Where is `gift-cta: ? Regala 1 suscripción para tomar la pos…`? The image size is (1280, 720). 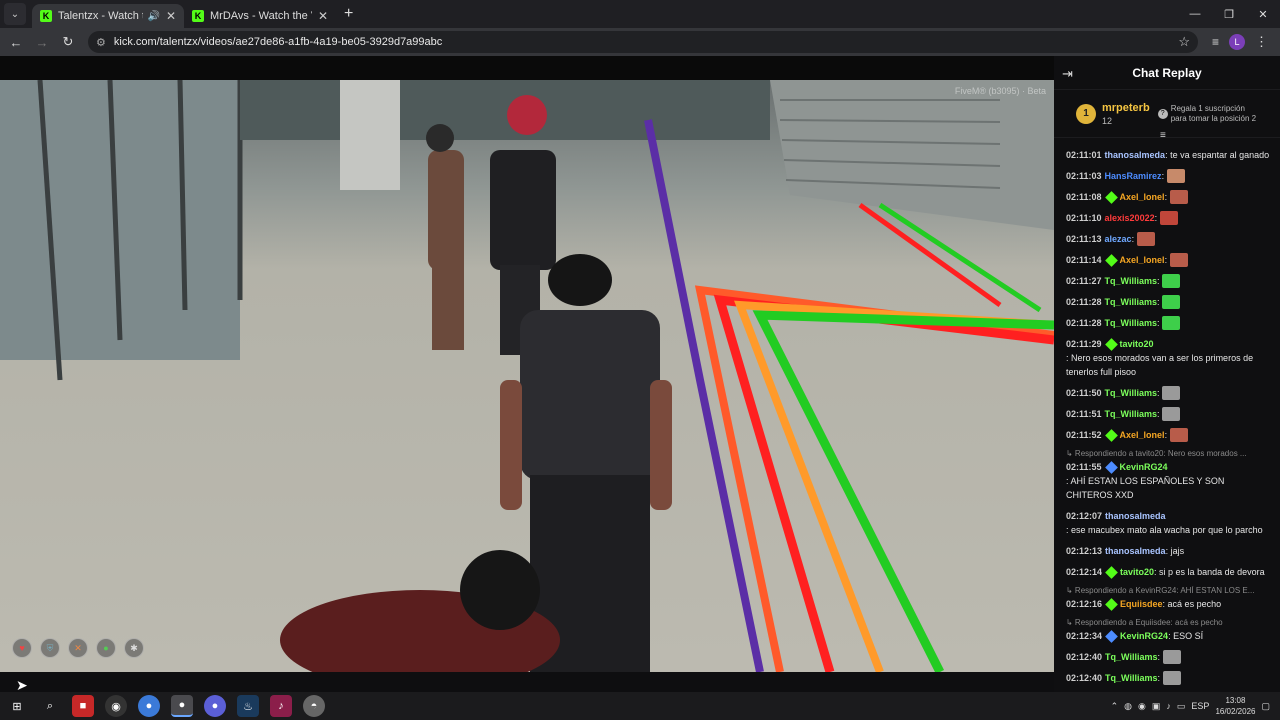 gift-cta: ? Regala 1 suscripción para tomar la pos… is located at coordinates (1206, 114).